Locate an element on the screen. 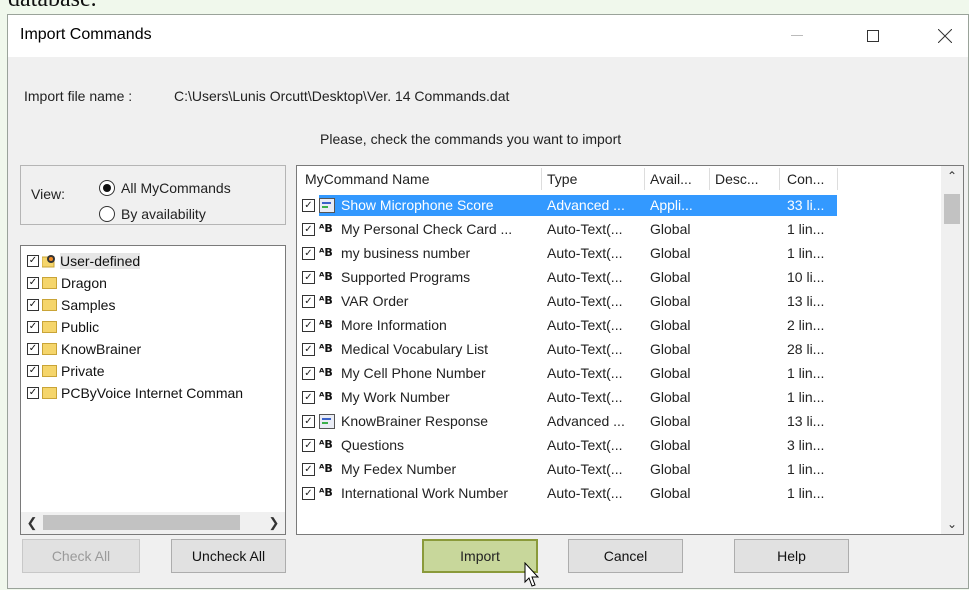 This screenshot has height=590, width=969. help-button: Help is located at coordinates (791, 556).